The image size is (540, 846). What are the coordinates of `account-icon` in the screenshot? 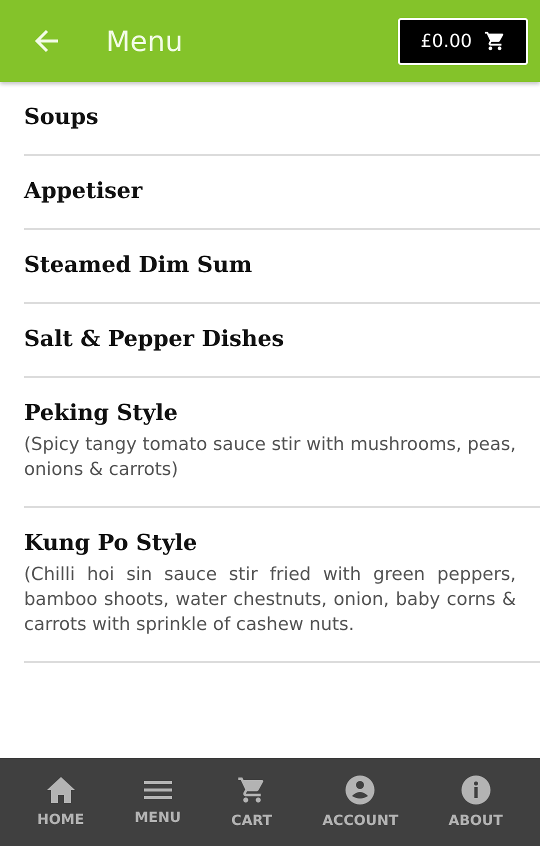 It's located at (360, 790).